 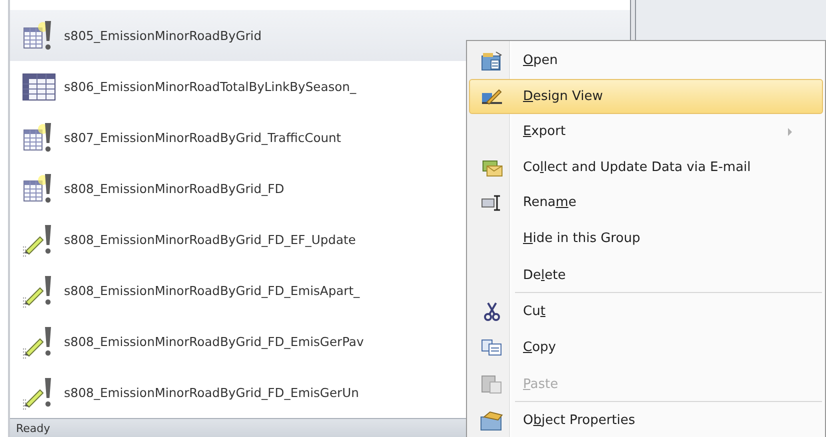 I want to click on object-name: s808_EmissionMinorRoadByGrid_FD_EF_Update, so click(x=210, y=239).